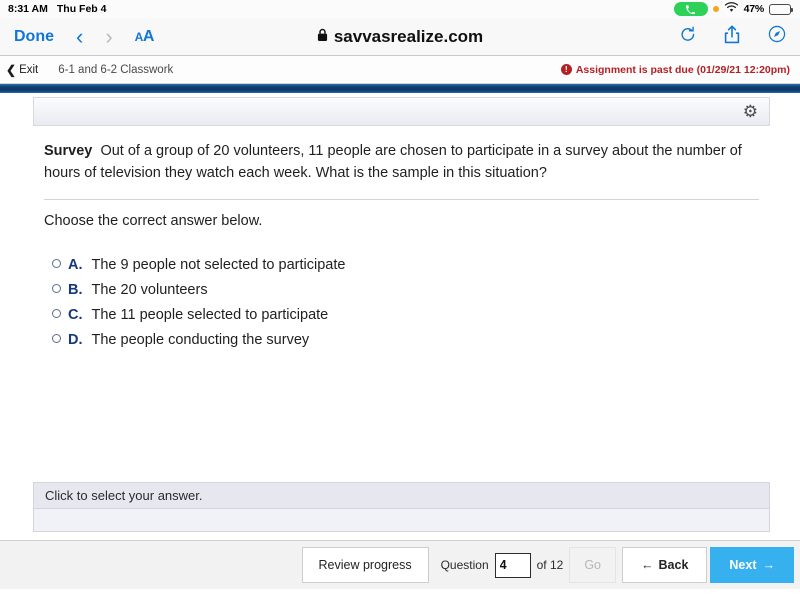 The width and height of the screenshot is (800, 600). I want to click on battery-percent: 47%, so click(754, 9).